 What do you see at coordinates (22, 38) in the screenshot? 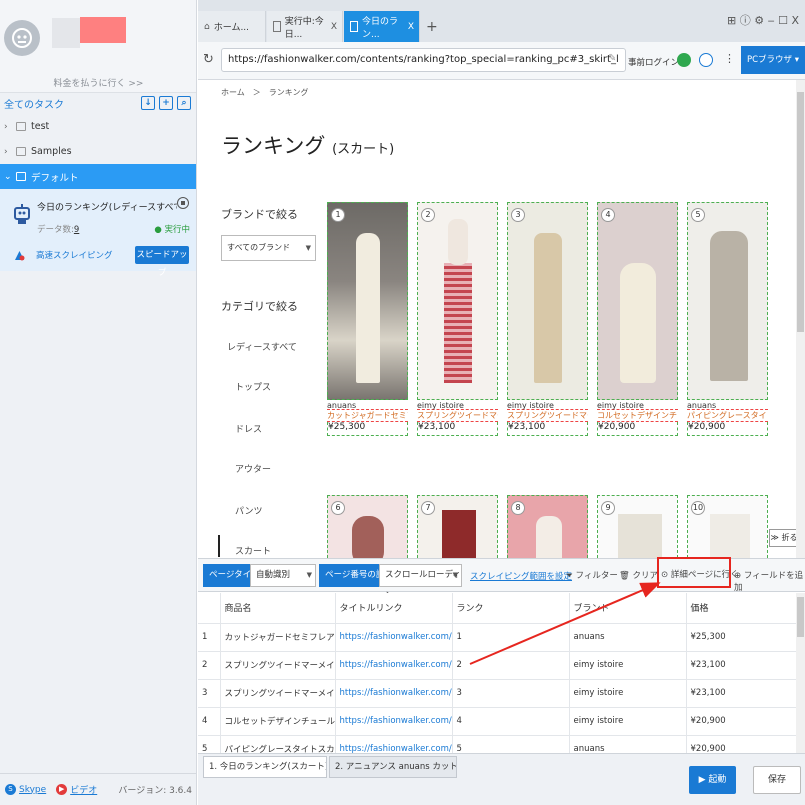
I see `avatar` at bounding box center [22, 38].